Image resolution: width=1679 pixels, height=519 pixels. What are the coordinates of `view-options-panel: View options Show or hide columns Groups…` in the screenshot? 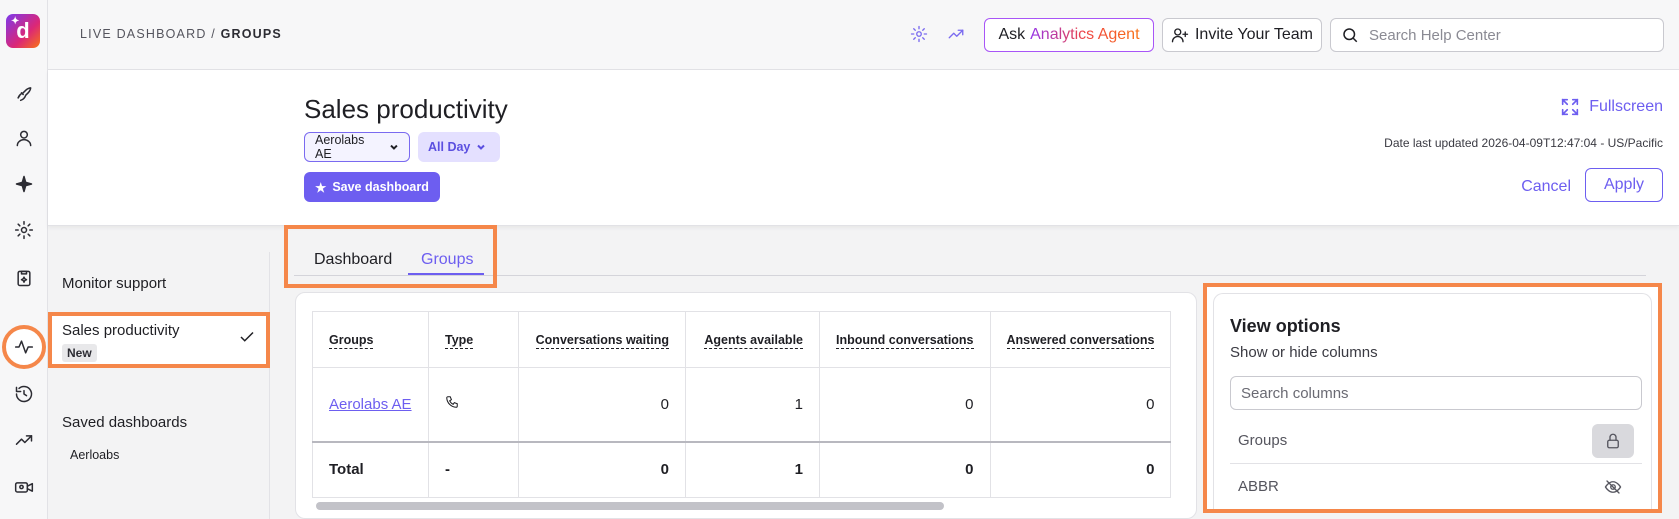 It's located at (1432, 401).